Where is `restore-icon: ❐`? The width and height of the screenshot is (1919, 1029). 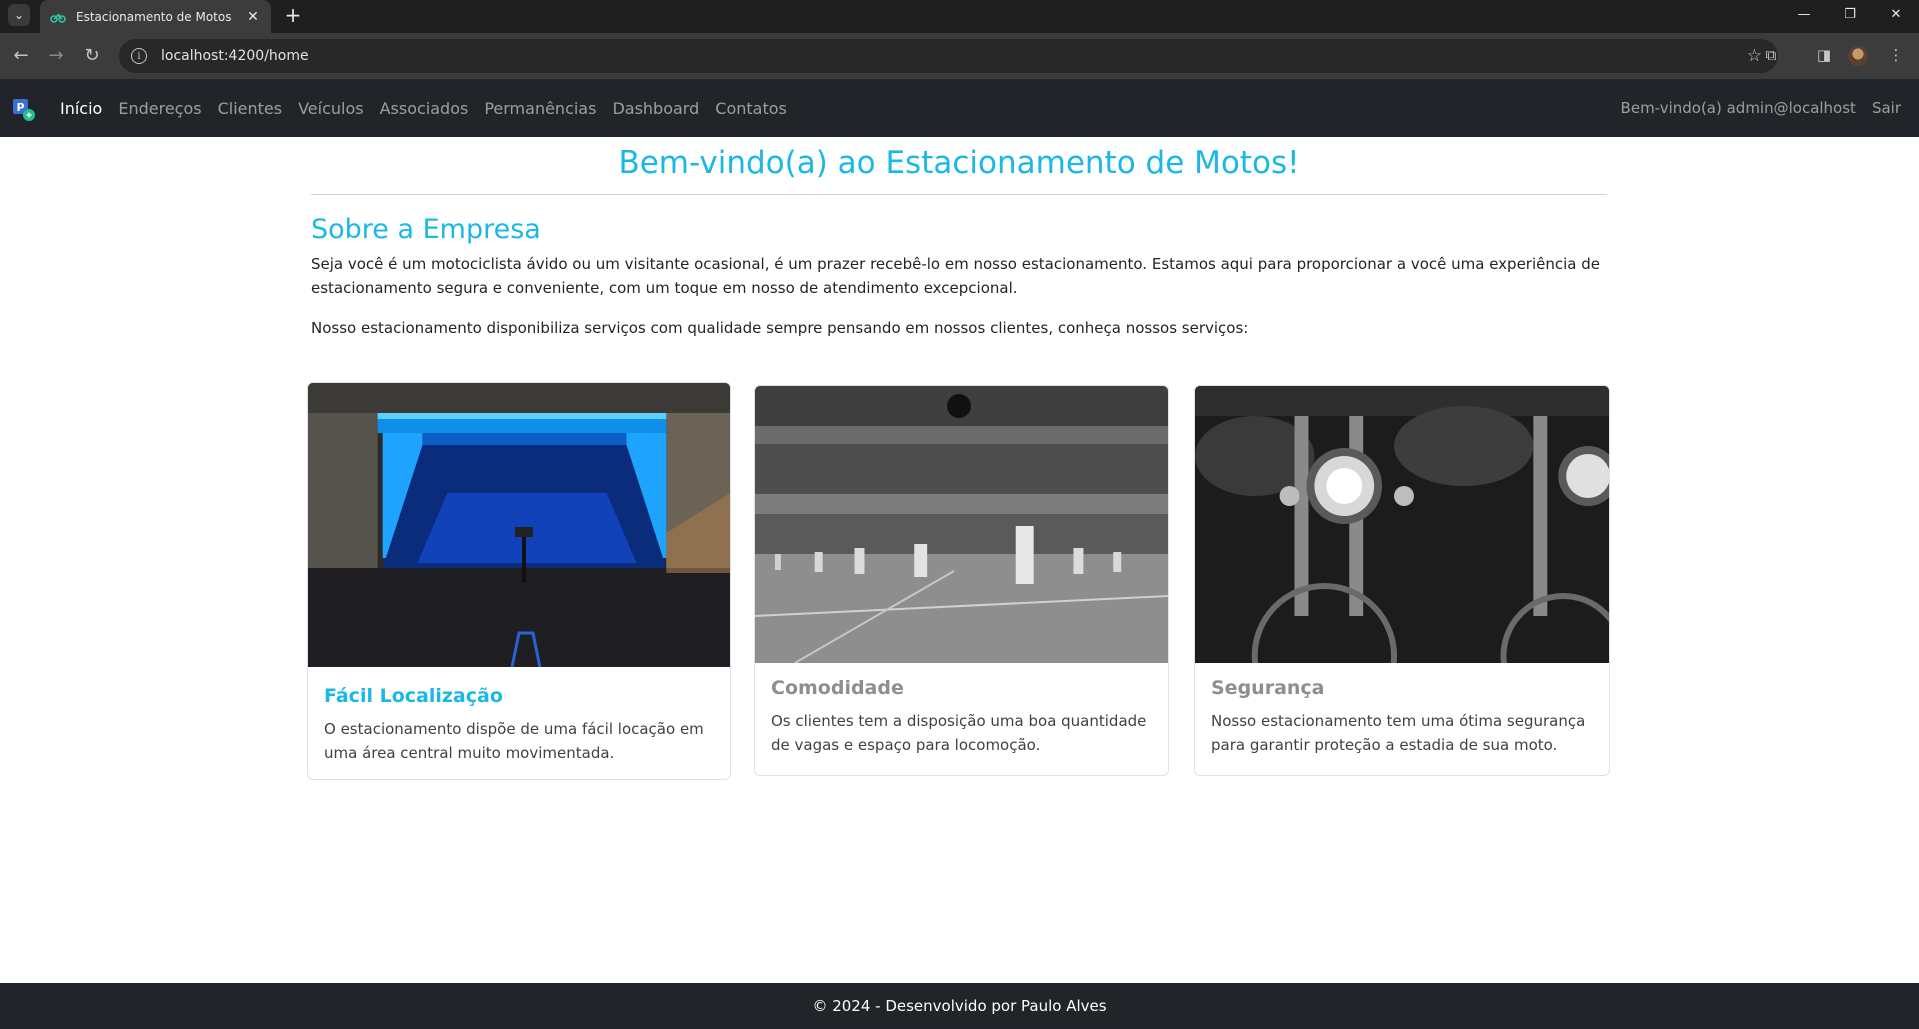 restore-icon: ❐ is located at coordinates (1850, 14).